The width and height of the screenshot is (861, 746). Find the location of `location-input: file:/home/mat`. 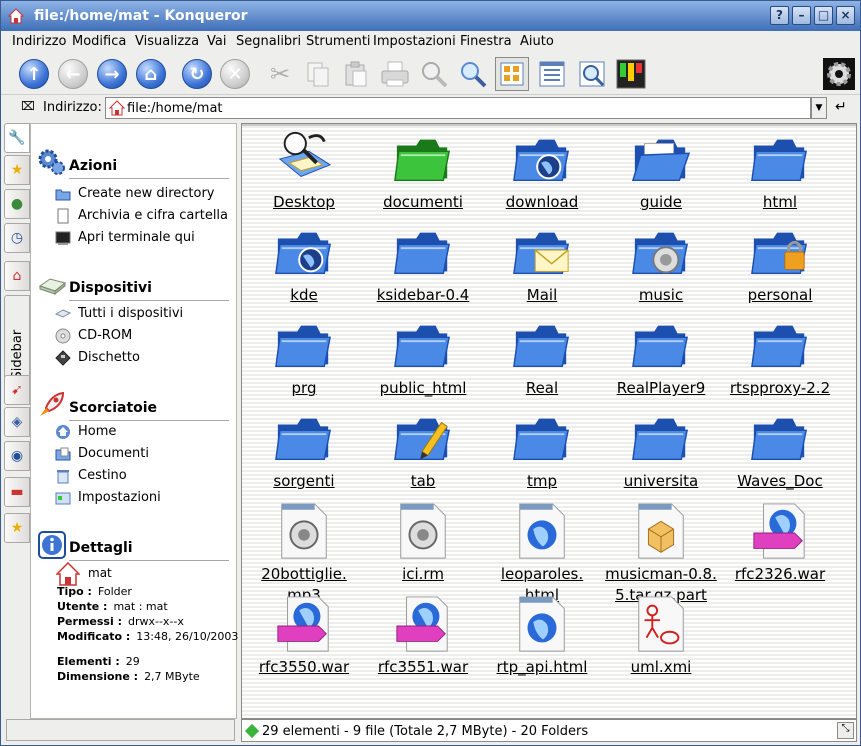

location-input: file:/home/mat is located at coordinates (458, 108).